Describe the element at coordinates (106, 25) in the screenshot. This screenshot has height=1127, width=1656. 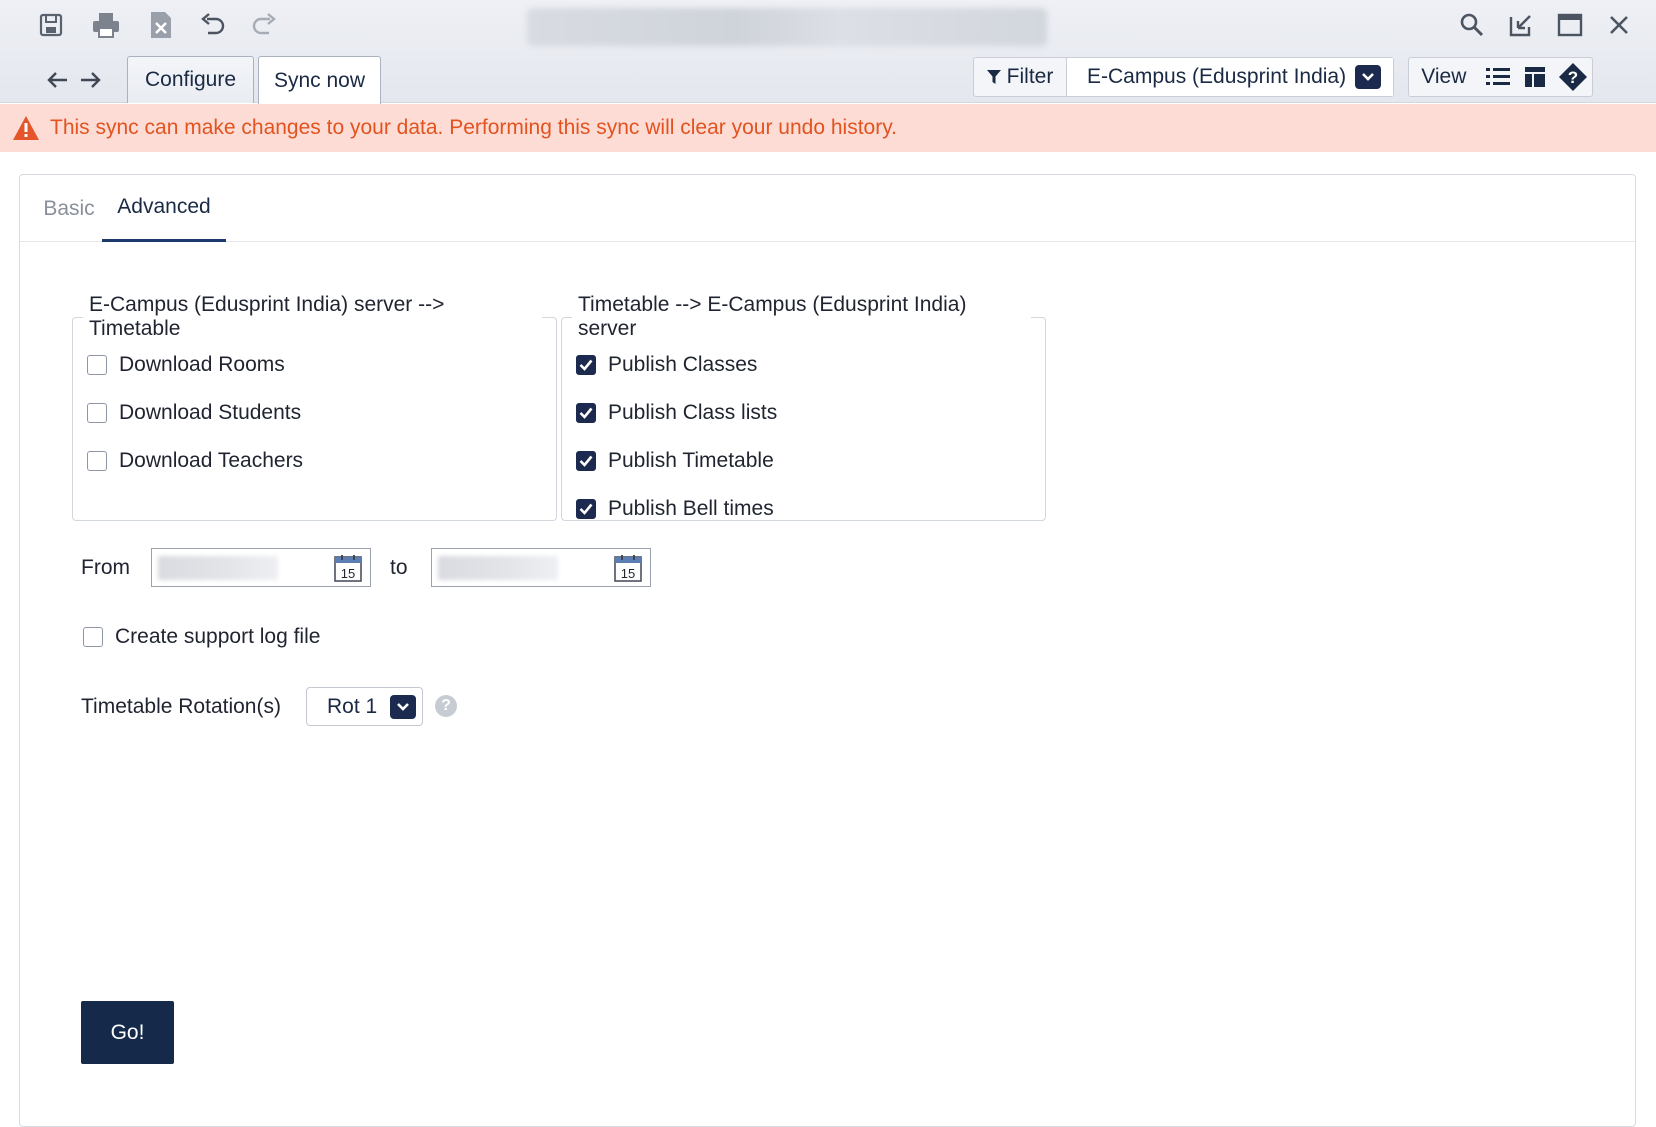
I see `print-icon` at that location.